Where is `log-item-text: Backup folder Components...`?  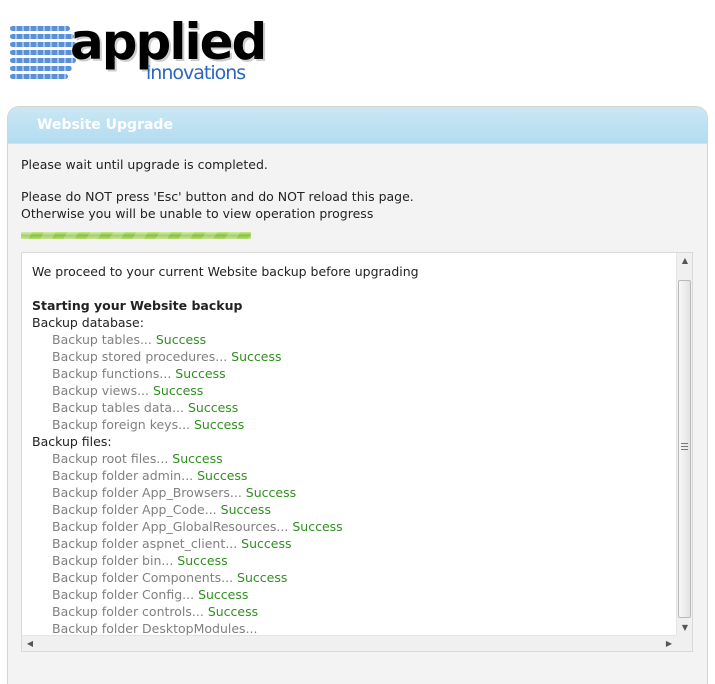
log-item-text: Backup folder Components... is located at coordinates (143, 577).